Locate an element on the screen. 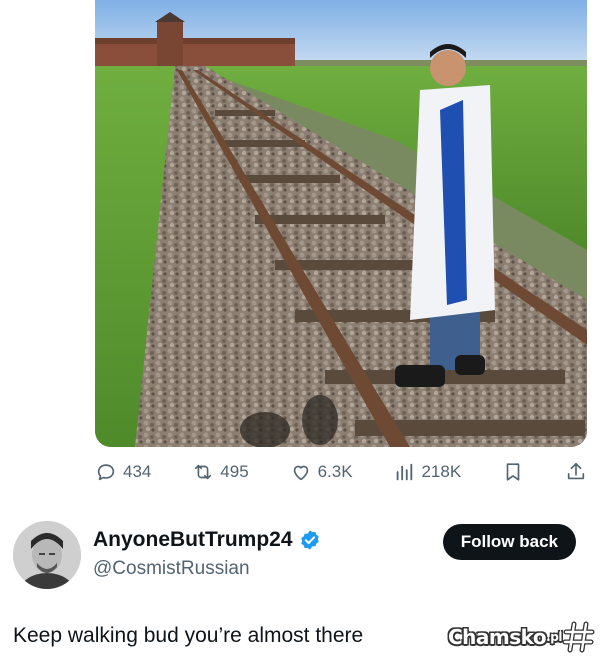 This screenshot has width=600, height=668. reply-count: 434 is located at coordinates (137, 471).